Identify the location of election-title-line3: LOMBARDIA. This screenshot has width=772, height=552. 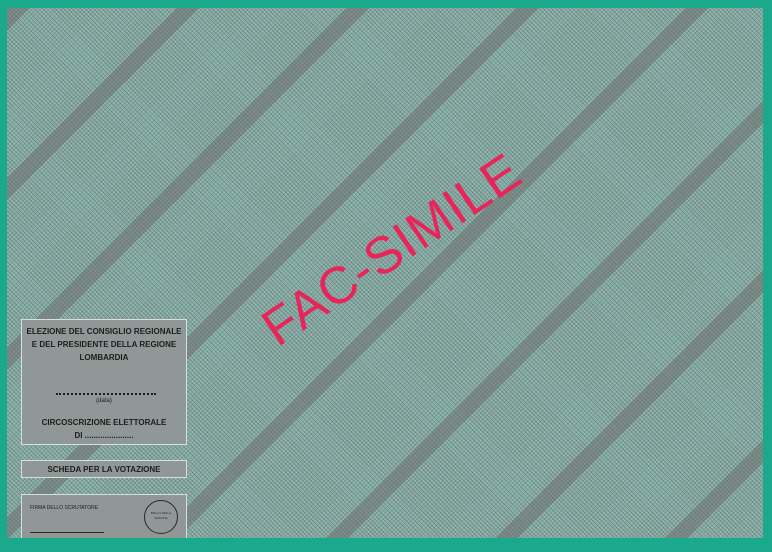
(104, 357).